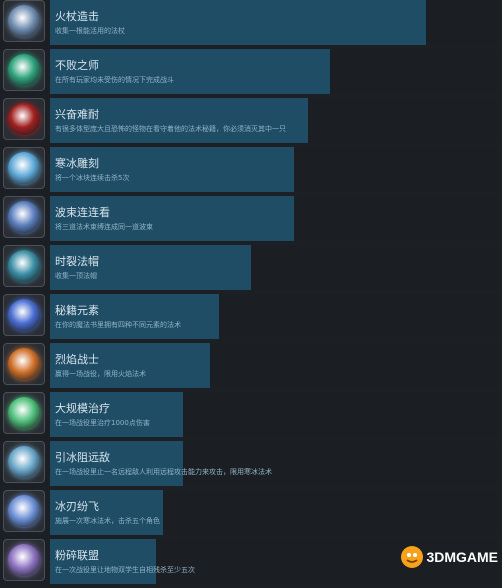 The width and height of the screenshot is (502, 588). I want to click on achievement-description: 在所有玩家均未受伤的情况下完成战斗, so click(114, 80).